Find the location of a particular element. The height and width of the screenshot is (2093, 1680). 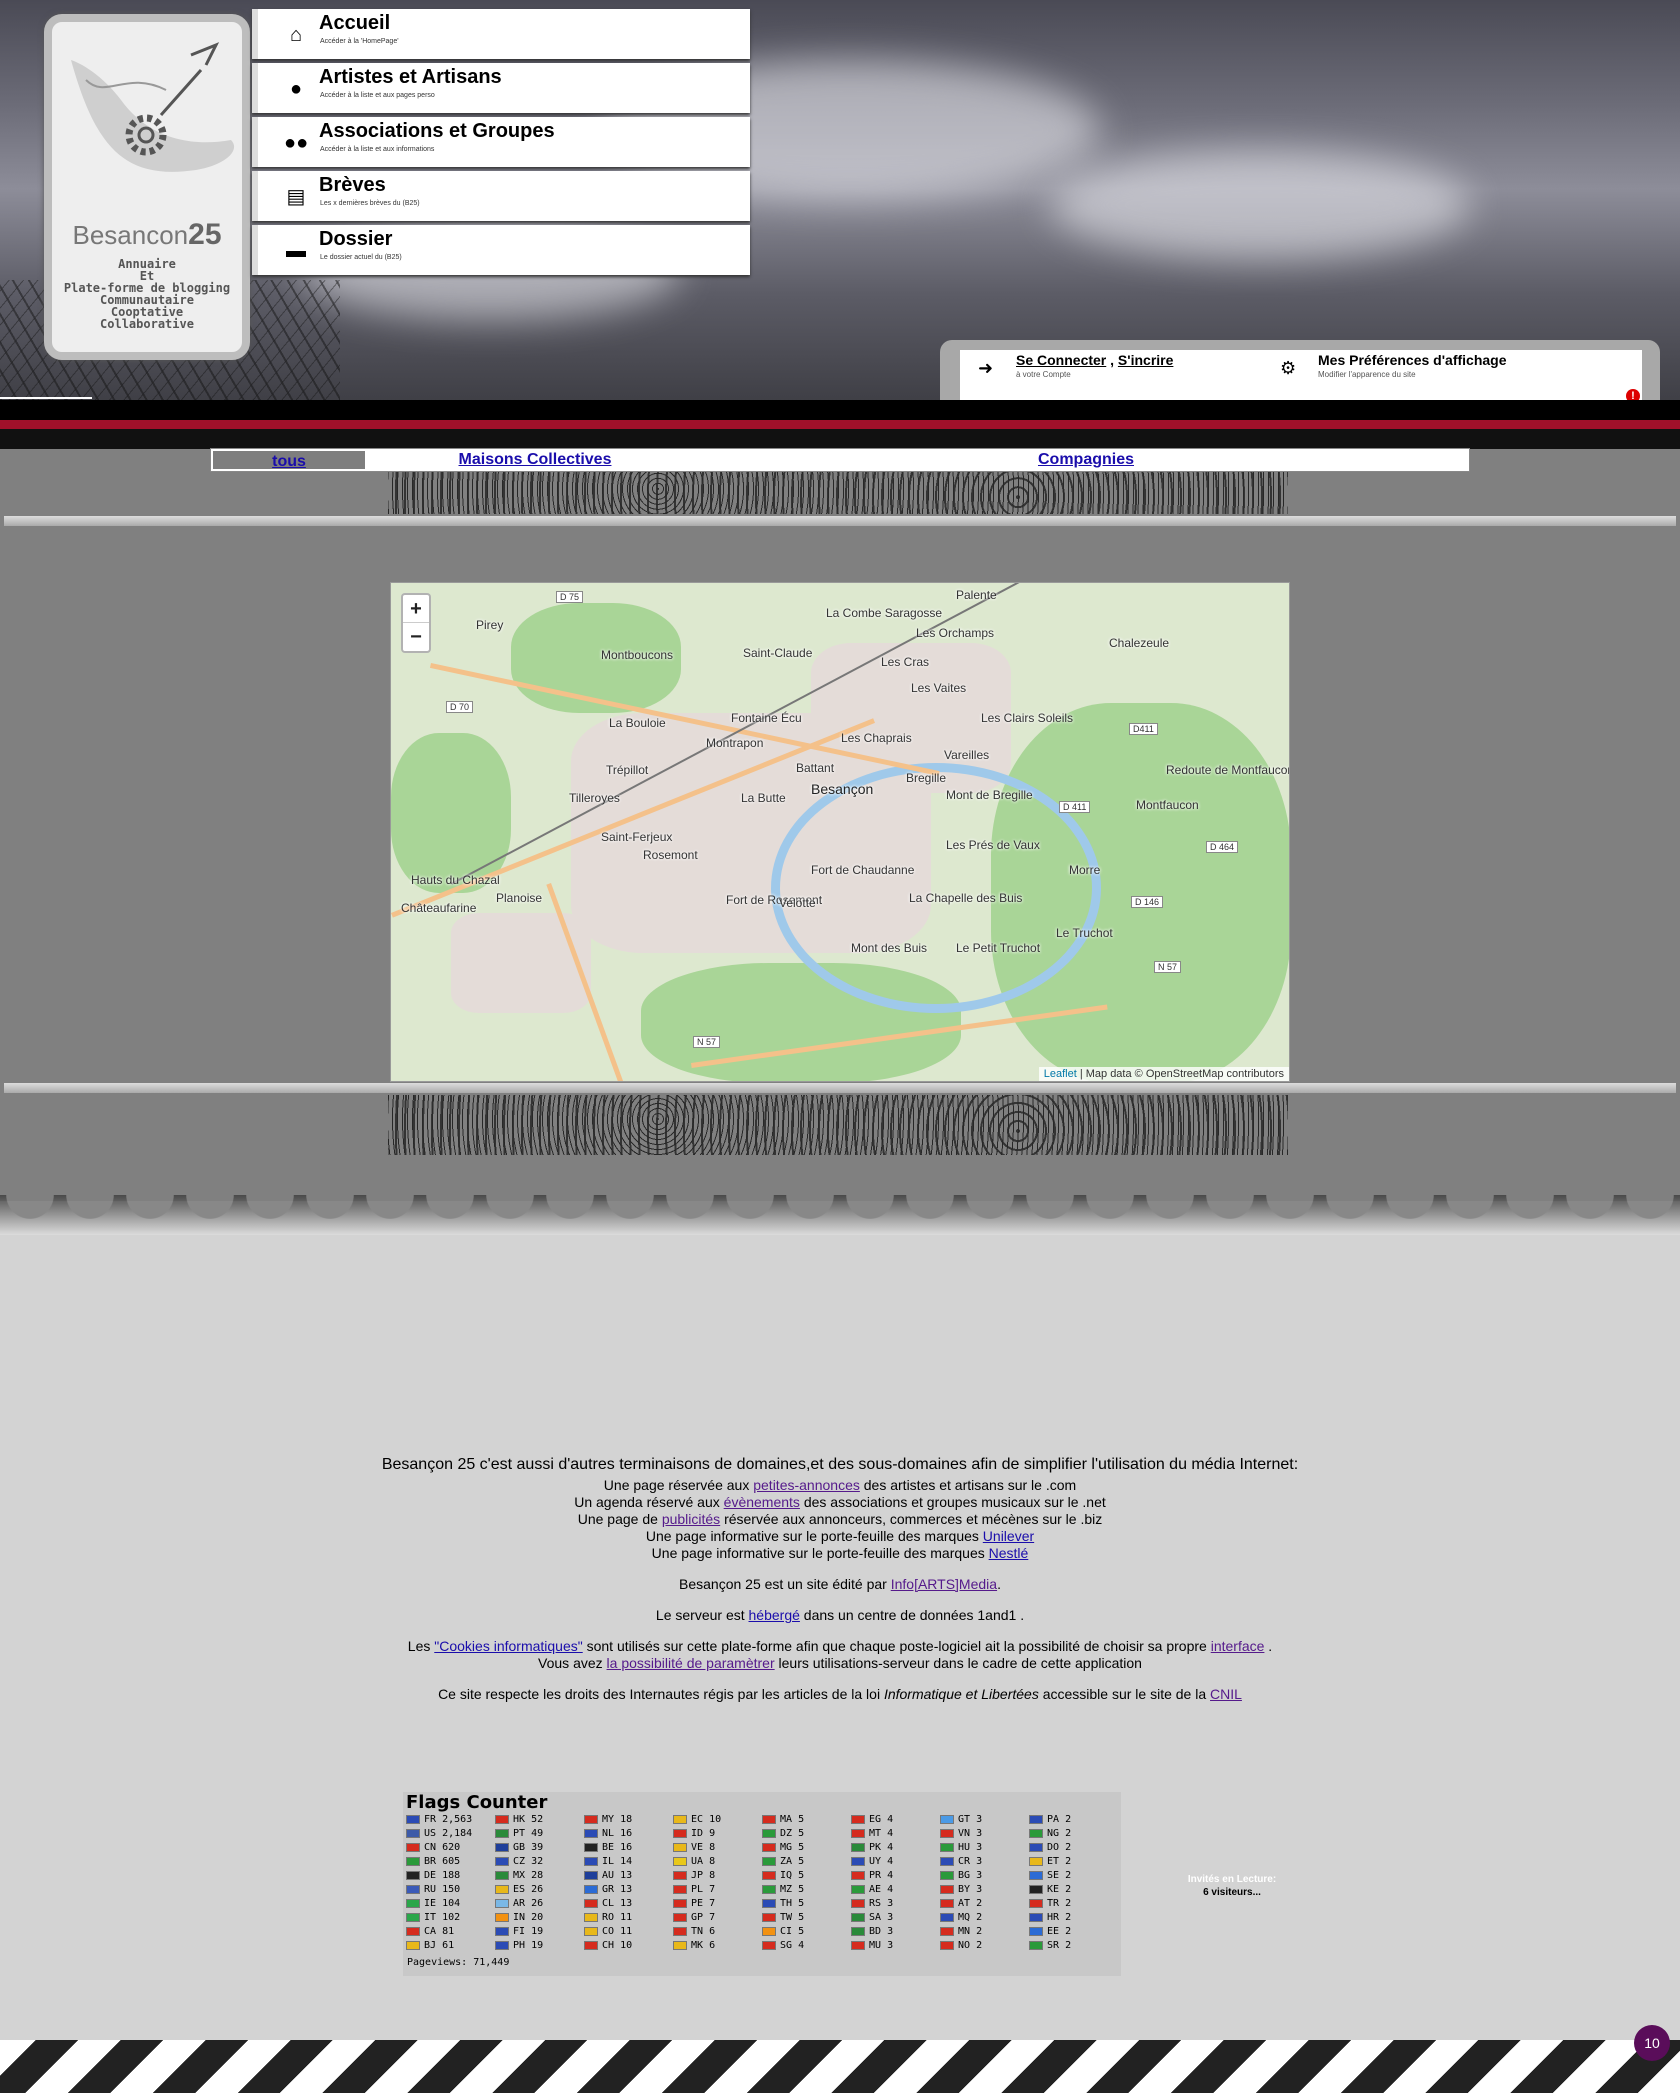

flag-counter-entry: ZA 5 is located at coordinates (783, 1862).